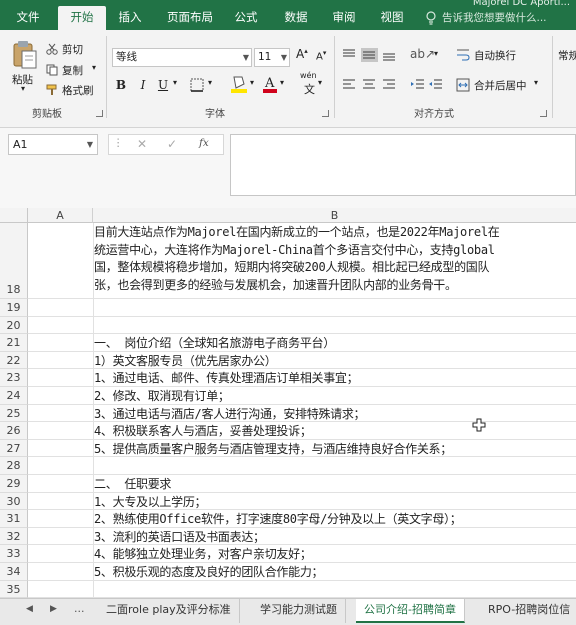  Describe the element at coordinates (72, 70) in the screenshot. I see `copy-button: 复制` at that location.